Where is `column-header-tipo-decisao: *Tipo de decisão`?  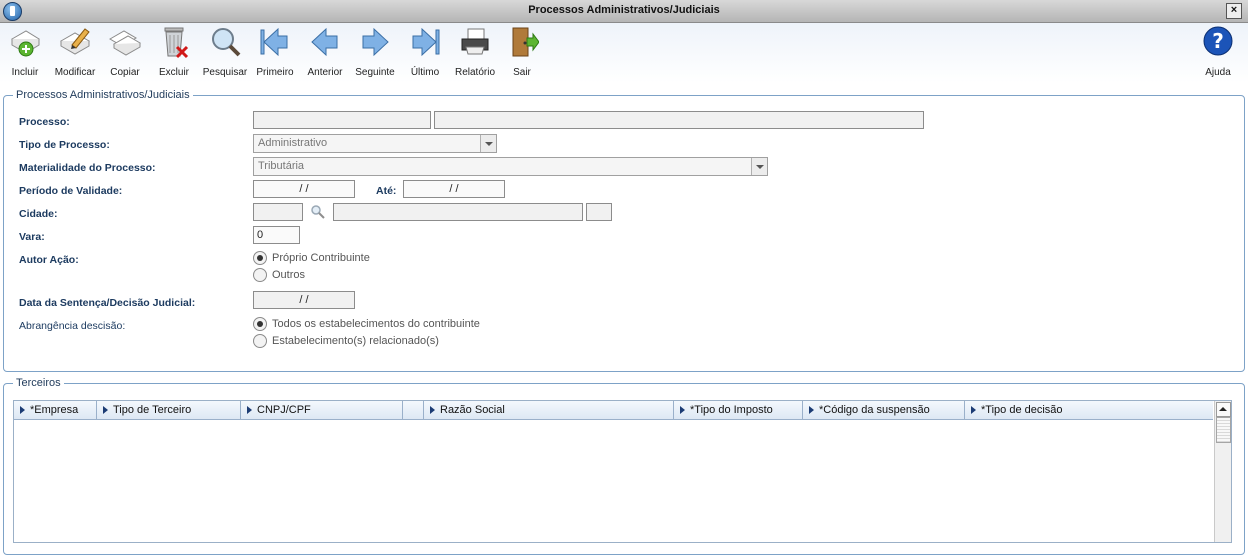
column-header-tipo-decisao: *Tipo de decisão is located at coordinates (1089, 410).